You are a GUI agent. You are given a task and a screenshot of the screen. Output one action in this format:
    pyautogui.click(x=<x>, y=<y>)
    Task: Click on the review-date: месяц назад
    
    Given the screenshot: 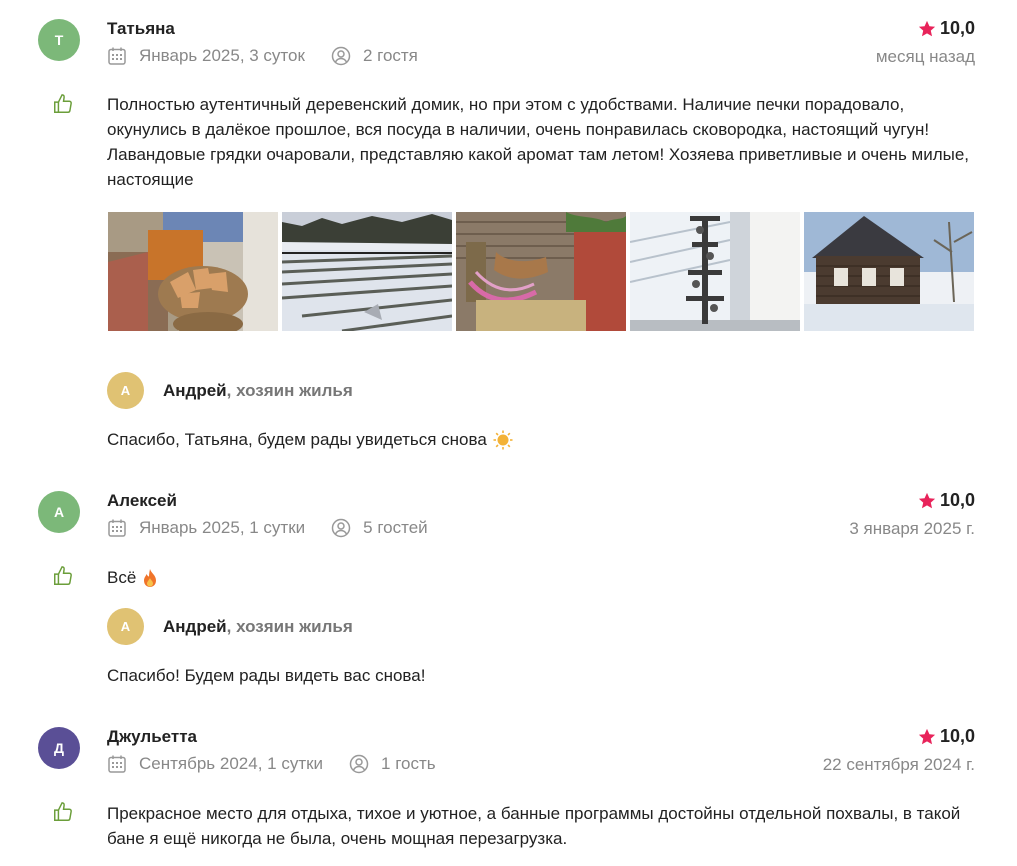 What is the action you would take?
    pyautogui.click(x=925, y=56)
    